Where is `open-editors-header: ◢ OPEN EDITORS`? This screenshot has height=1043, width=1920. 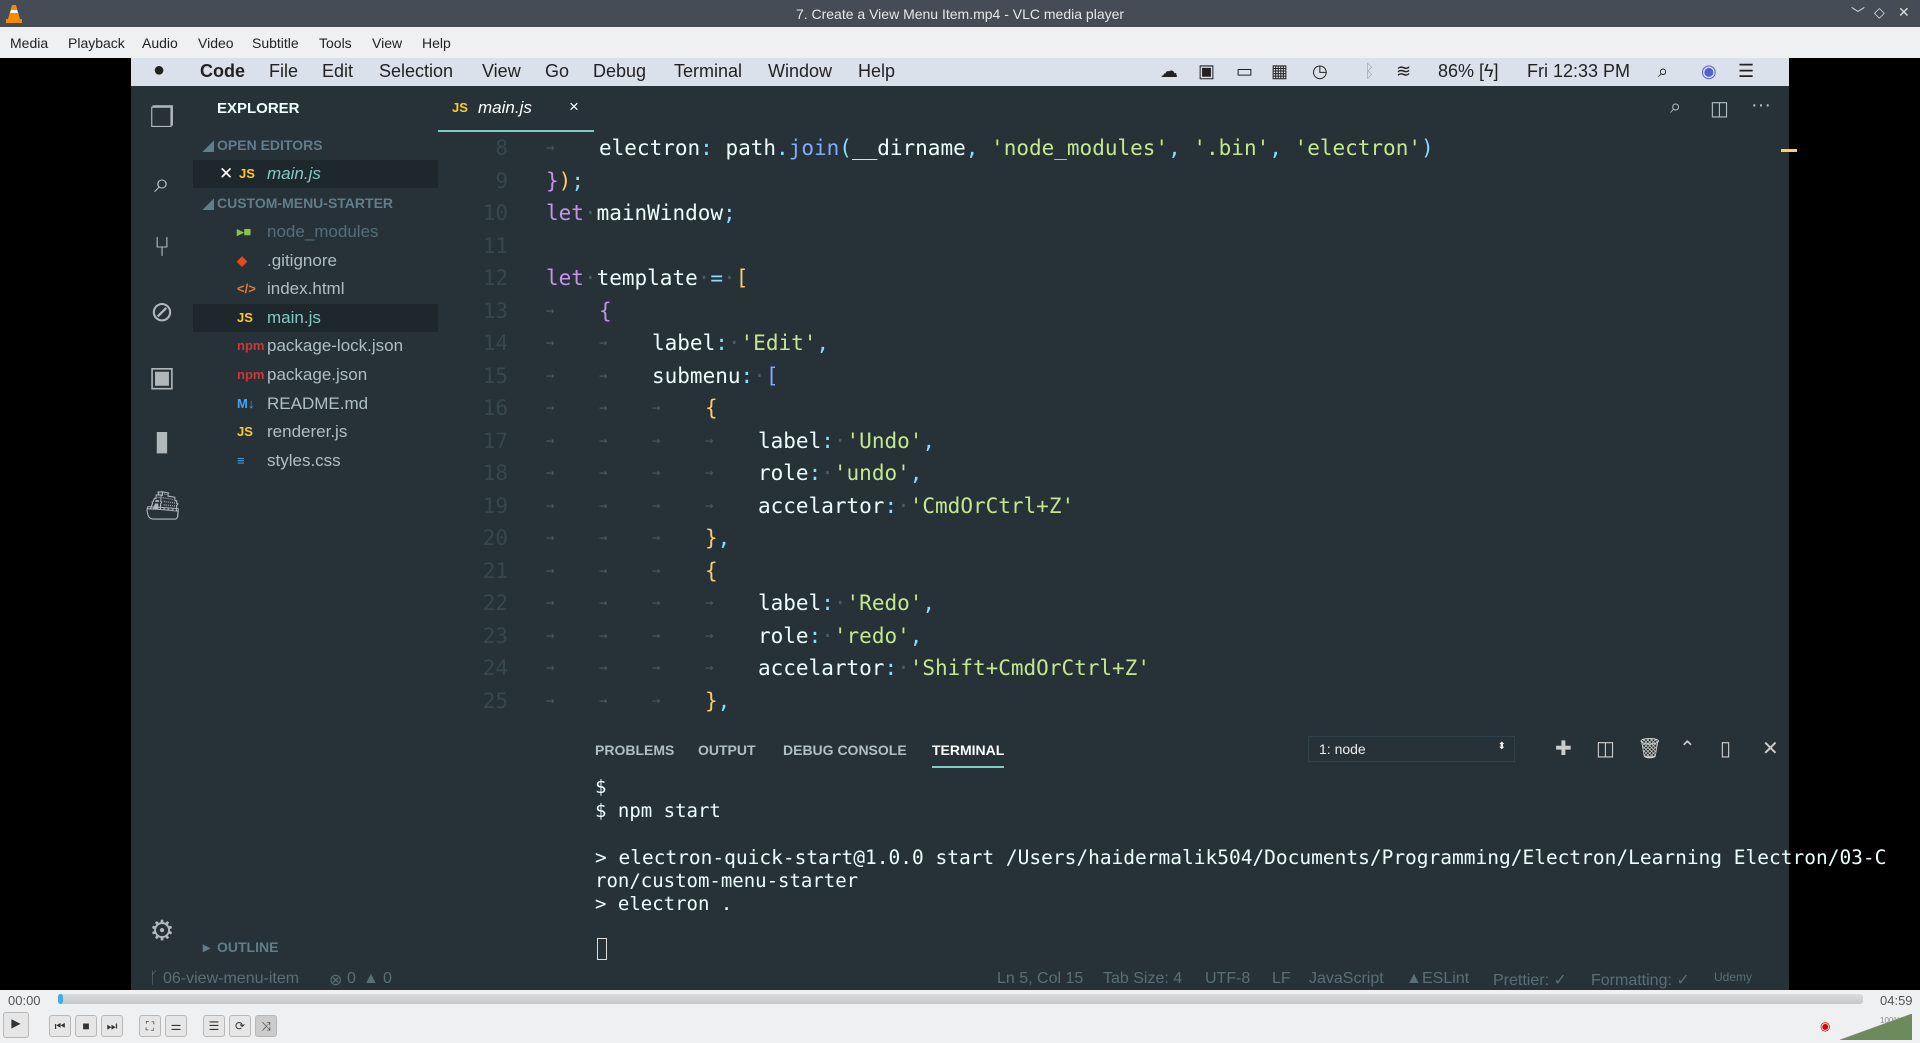
open-editors-header: ◢ OPEN EDITORS is located at coordinates (315, 145).